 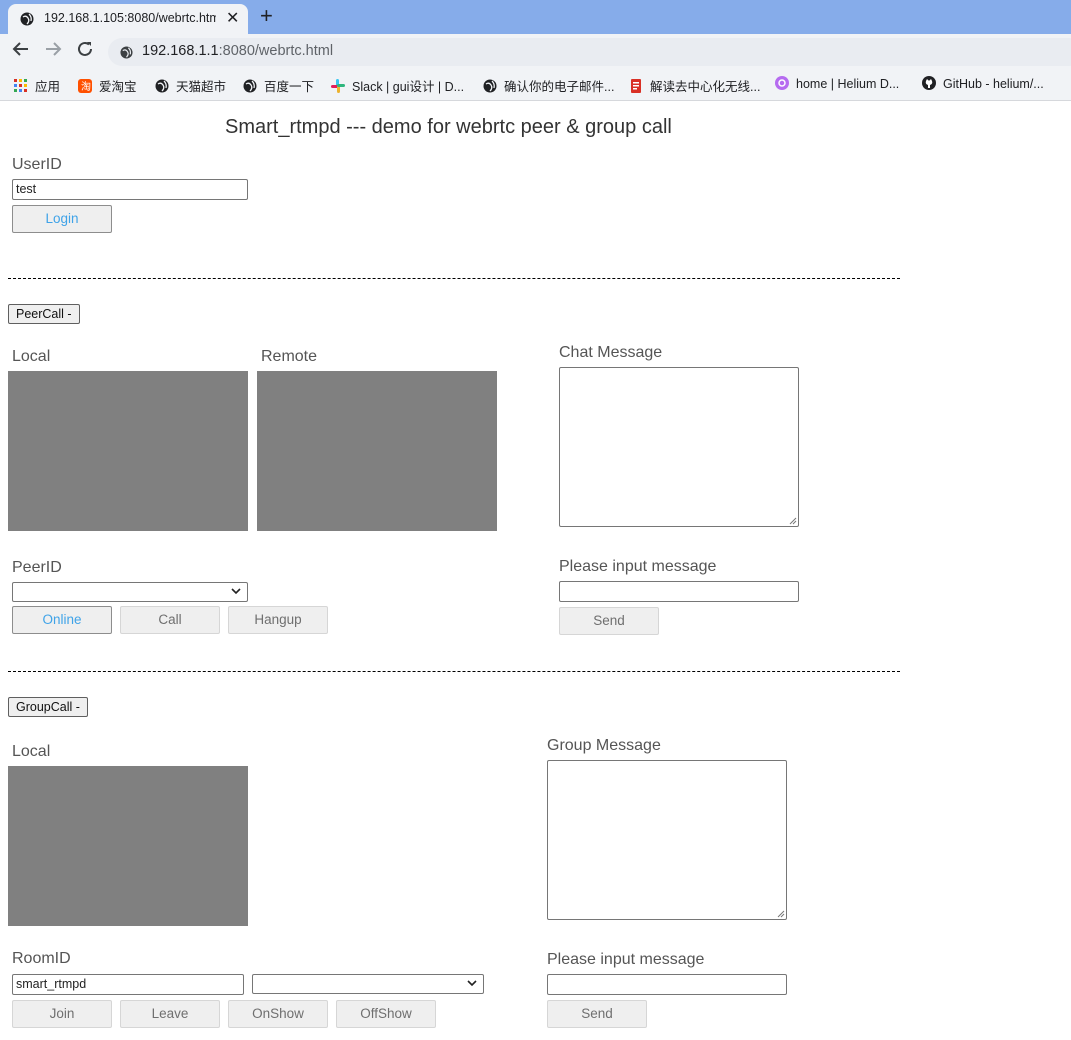 I want to click on online-button: Online, so click(x=62, y=620).